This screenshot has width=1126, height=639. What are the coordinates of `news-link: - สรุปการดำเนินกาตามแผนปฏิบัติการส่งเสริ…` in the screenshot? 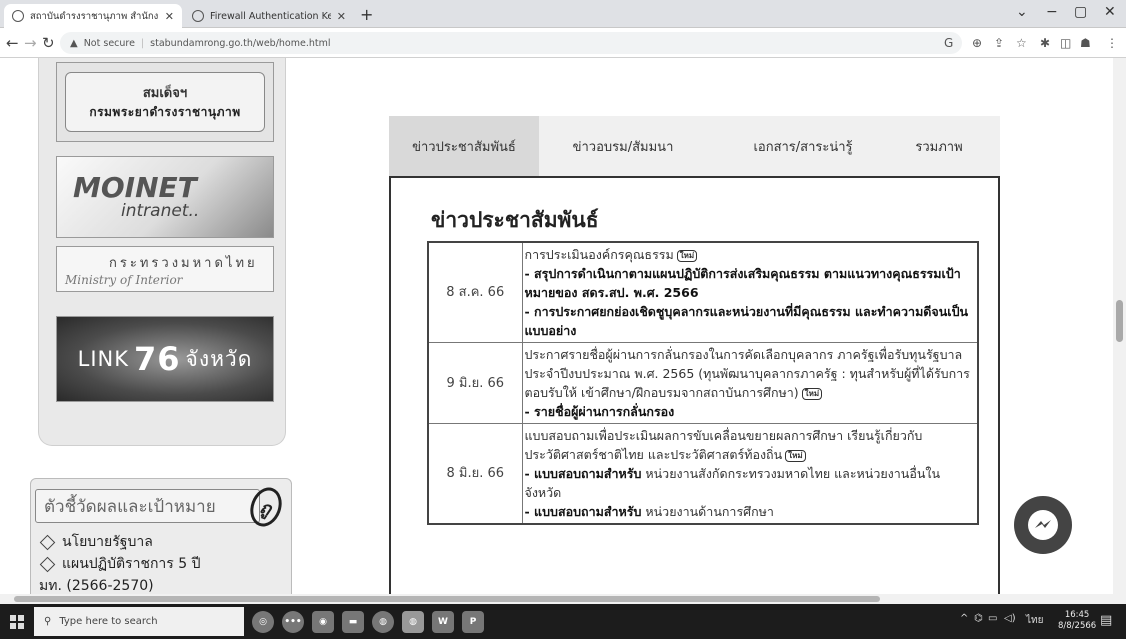 It's located at (743, 283).